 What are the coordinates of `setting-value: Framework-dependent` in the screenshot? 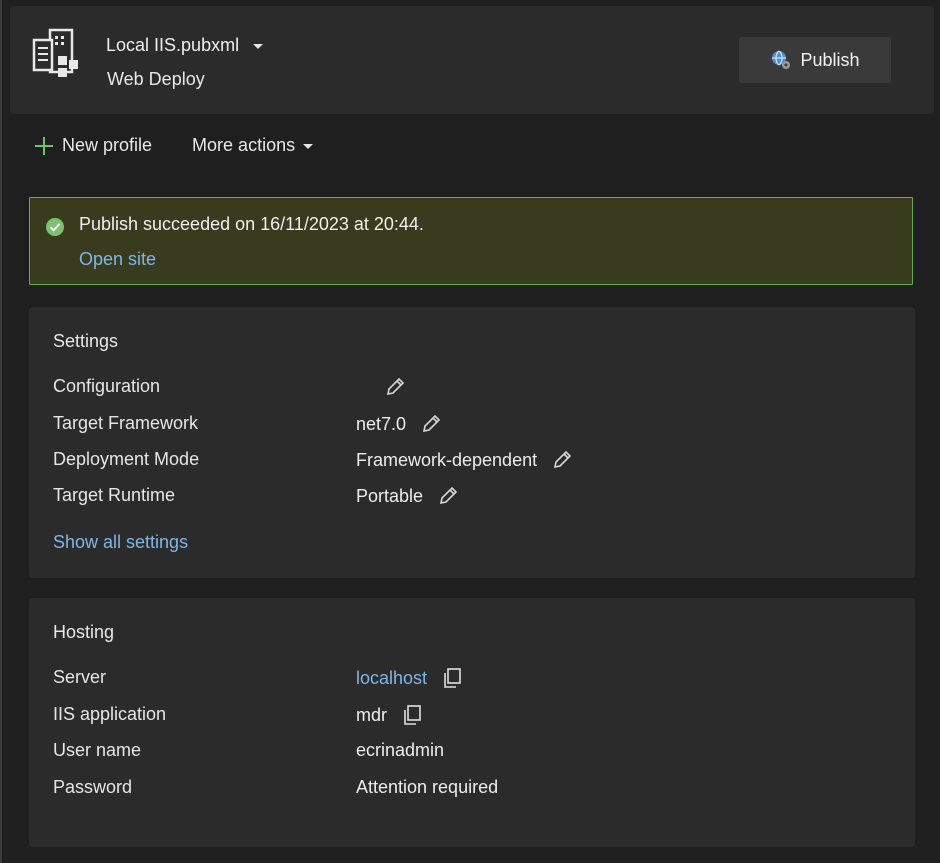 It's located at (447, 459).